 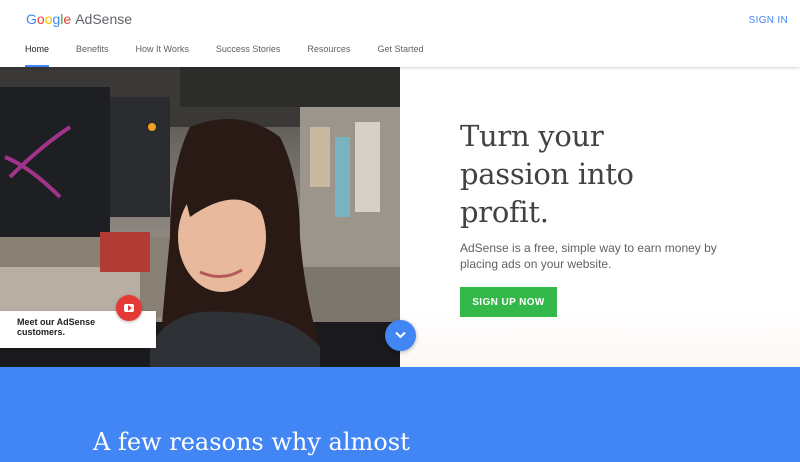 I want to click on nav-item-how-it-works: How It Works, so click(x=162, y=55).